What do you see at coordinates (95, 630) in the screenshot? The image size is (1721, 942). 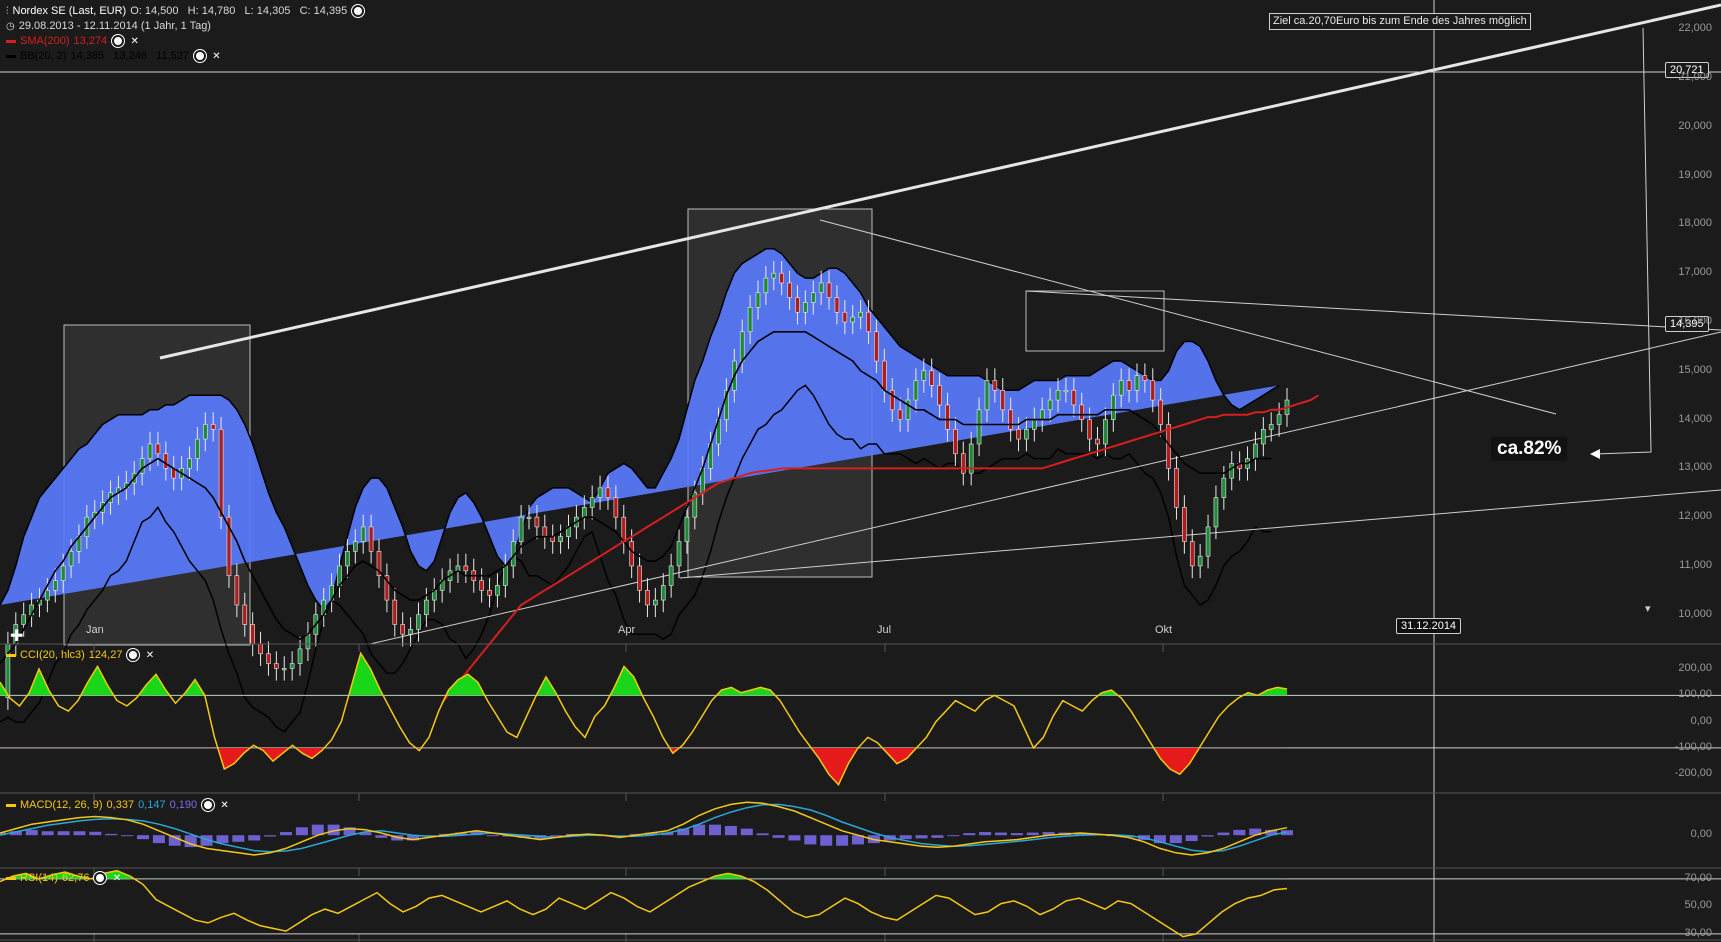 I see `x-tick-label: Jan` at bounding box center [95, 630].